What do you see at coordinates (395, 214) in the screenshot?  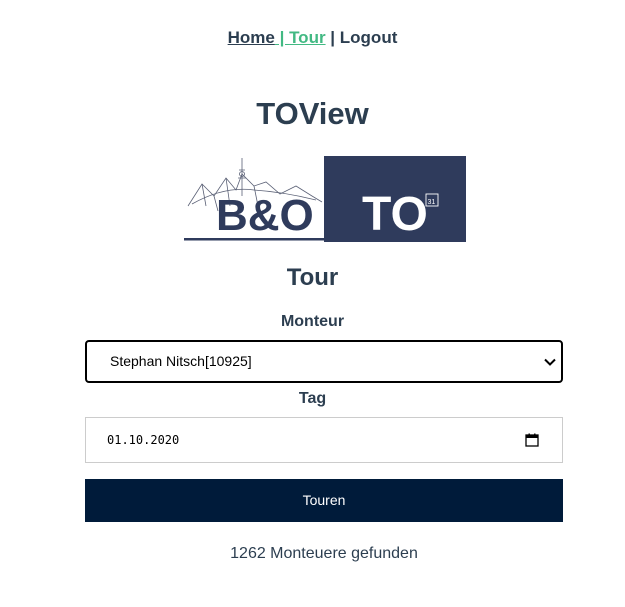 I see `logo-right-text: TO` at bounding box center [395, 214].